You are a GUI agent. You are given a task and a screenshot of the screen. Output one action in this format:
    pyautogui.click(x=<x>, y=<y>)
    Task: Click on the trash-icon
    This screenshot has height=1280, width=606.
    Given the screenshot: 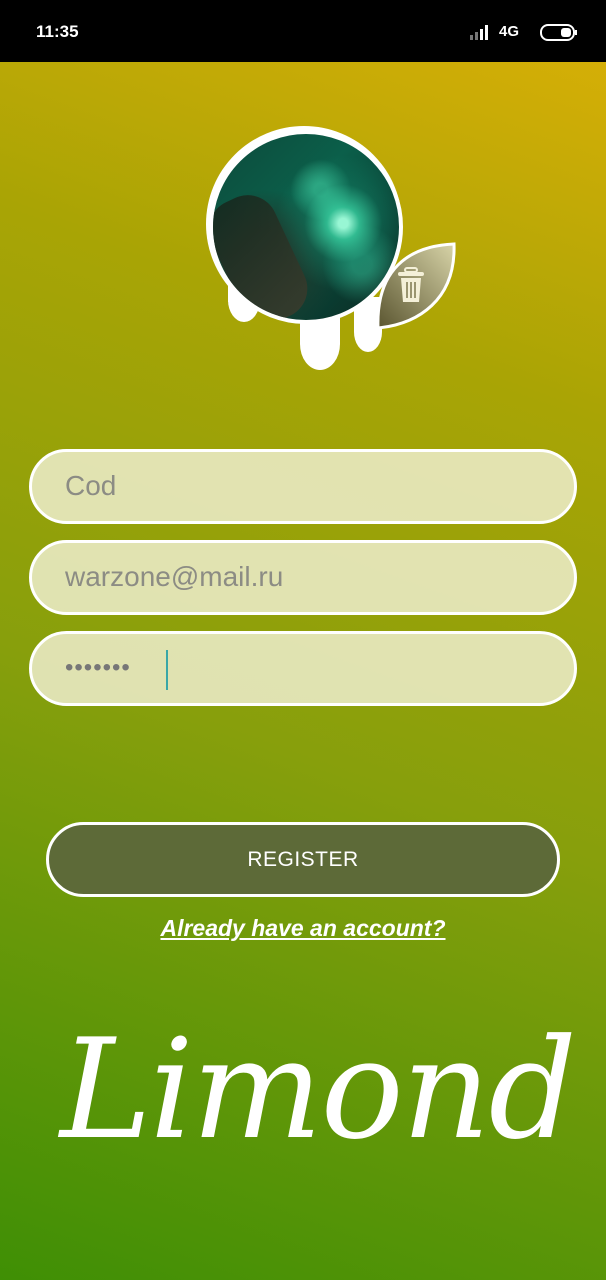 What is the action you would take?
    pyautogui.click(x=411, y=284)
    